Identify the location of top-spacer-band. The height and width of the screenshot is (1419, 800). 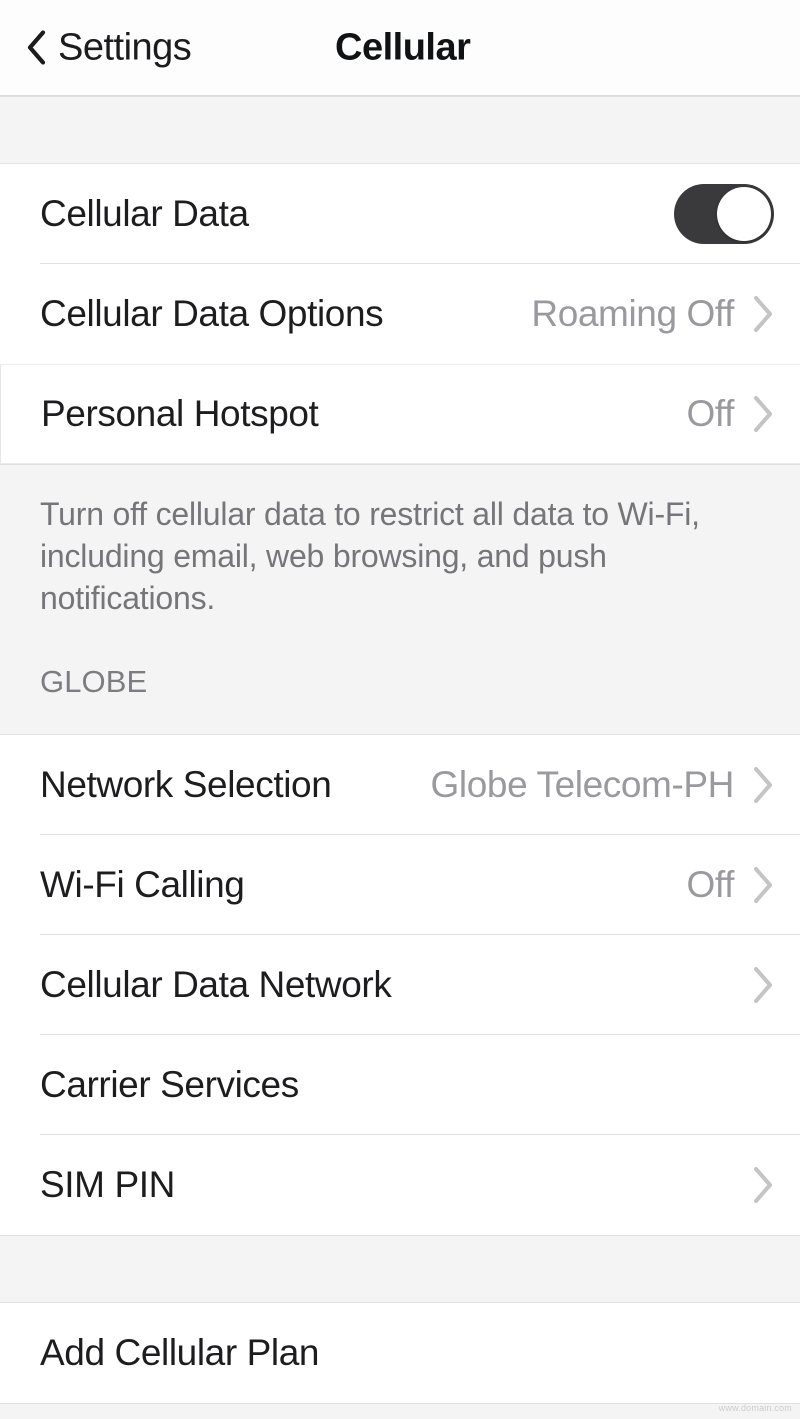
(400, 130).